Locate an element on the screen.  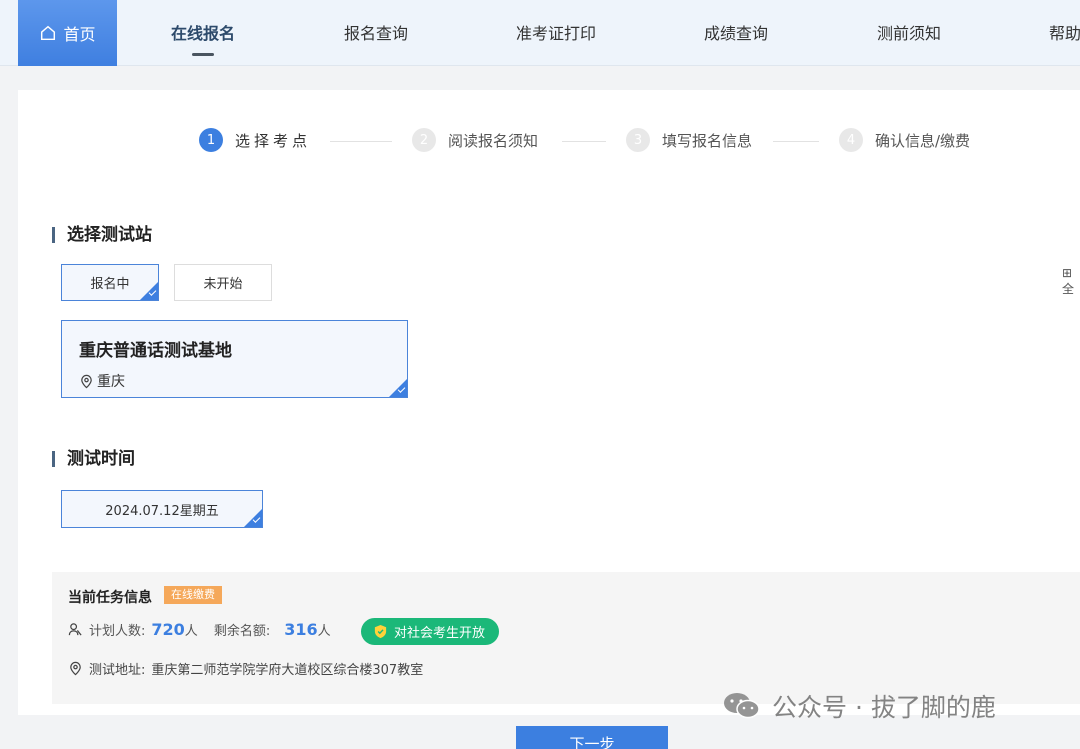
step-number: 3 is located at coordinates (638, 140).